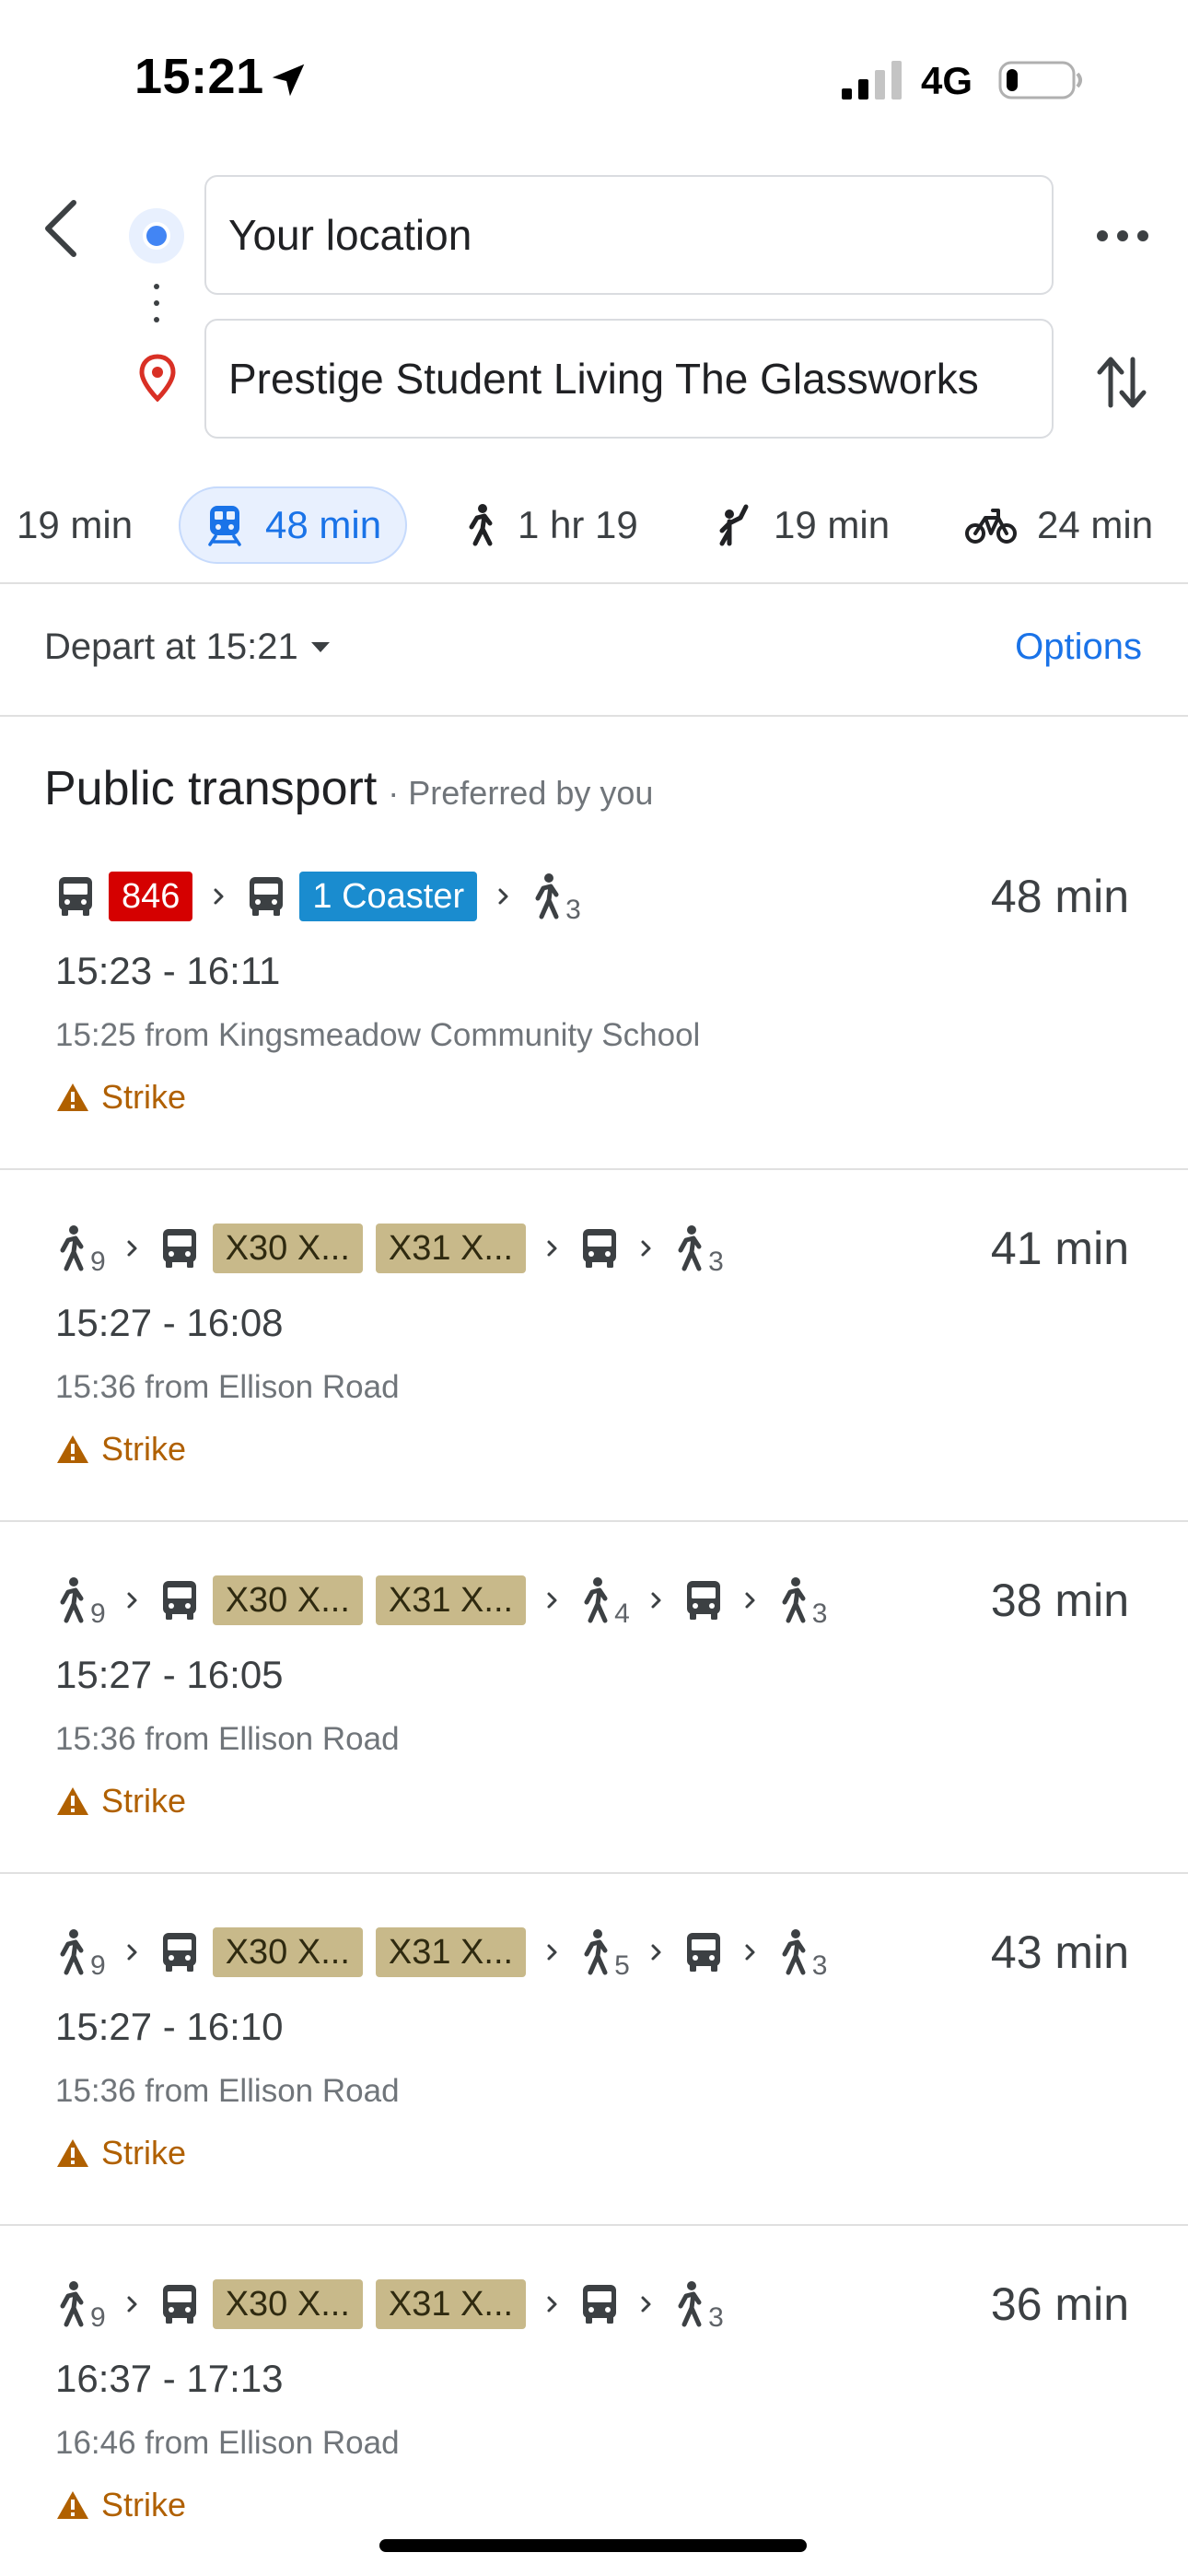 Image resolution: width=1188 pixels, height=2576 pixels. I want to click on options-button: Options, so click(1078, 647).